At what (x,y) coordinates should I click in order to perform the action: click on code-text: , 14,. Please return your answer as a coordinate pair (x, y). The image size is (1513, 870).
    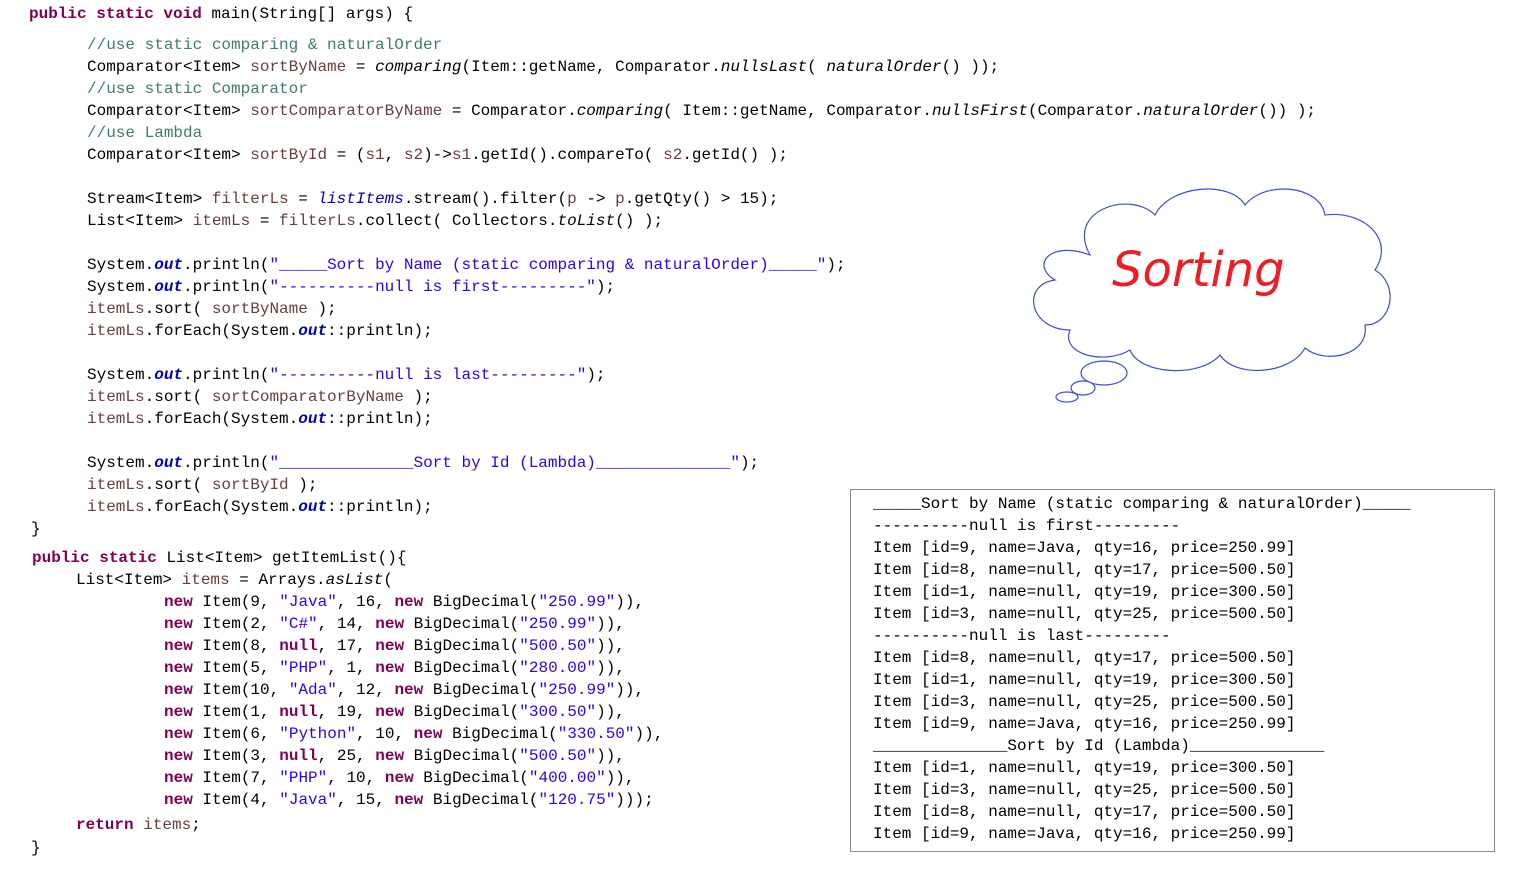
    Looking at the image, I should click on (346, 624).